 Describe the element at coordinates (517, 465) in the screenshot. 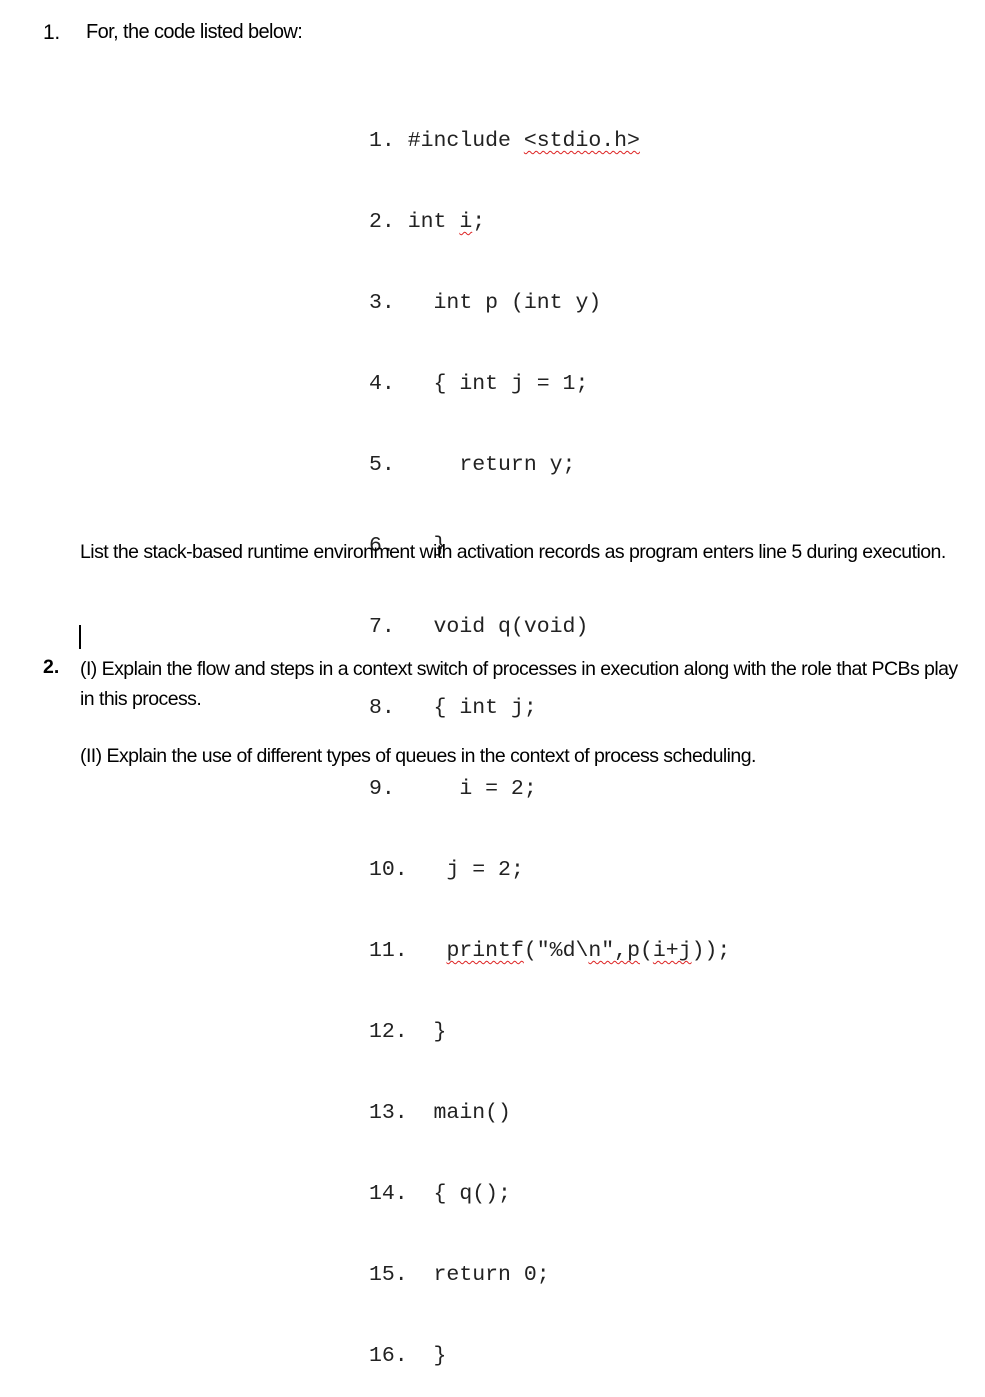

I see `code-text: return y;` at that location.